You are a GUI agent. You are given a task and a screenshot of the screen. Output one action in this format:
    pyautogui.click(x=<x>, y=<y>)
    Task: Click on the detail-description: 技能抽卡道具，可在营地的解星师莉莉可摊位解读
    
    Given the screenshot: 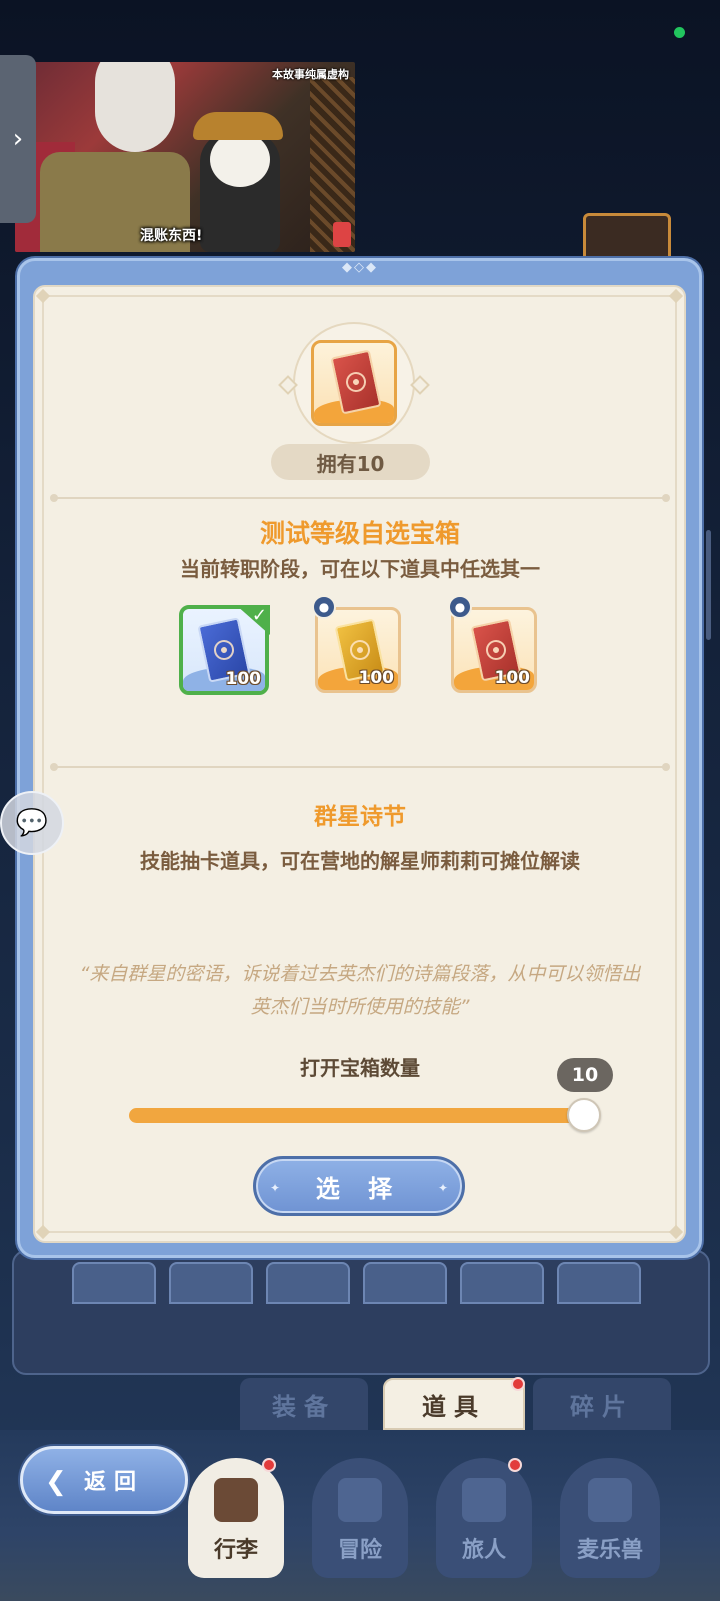 What is the action you would take?
    pyautogui.click(x=360, y=861)
    